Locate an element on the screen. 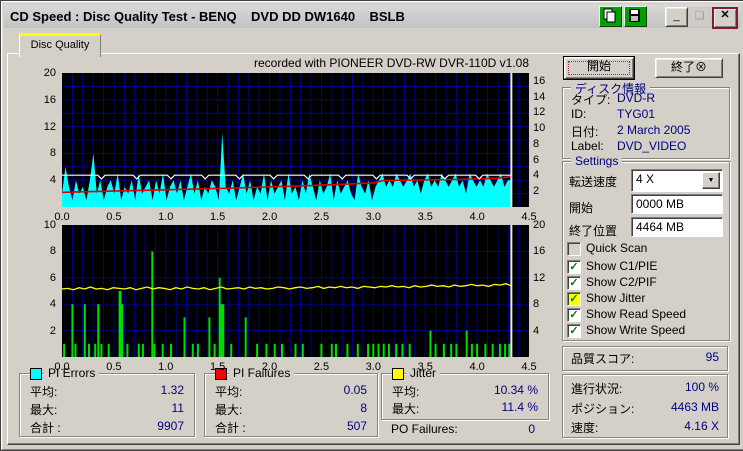  left-axis-tick-label: 8 is located at coordinates (52, 251).